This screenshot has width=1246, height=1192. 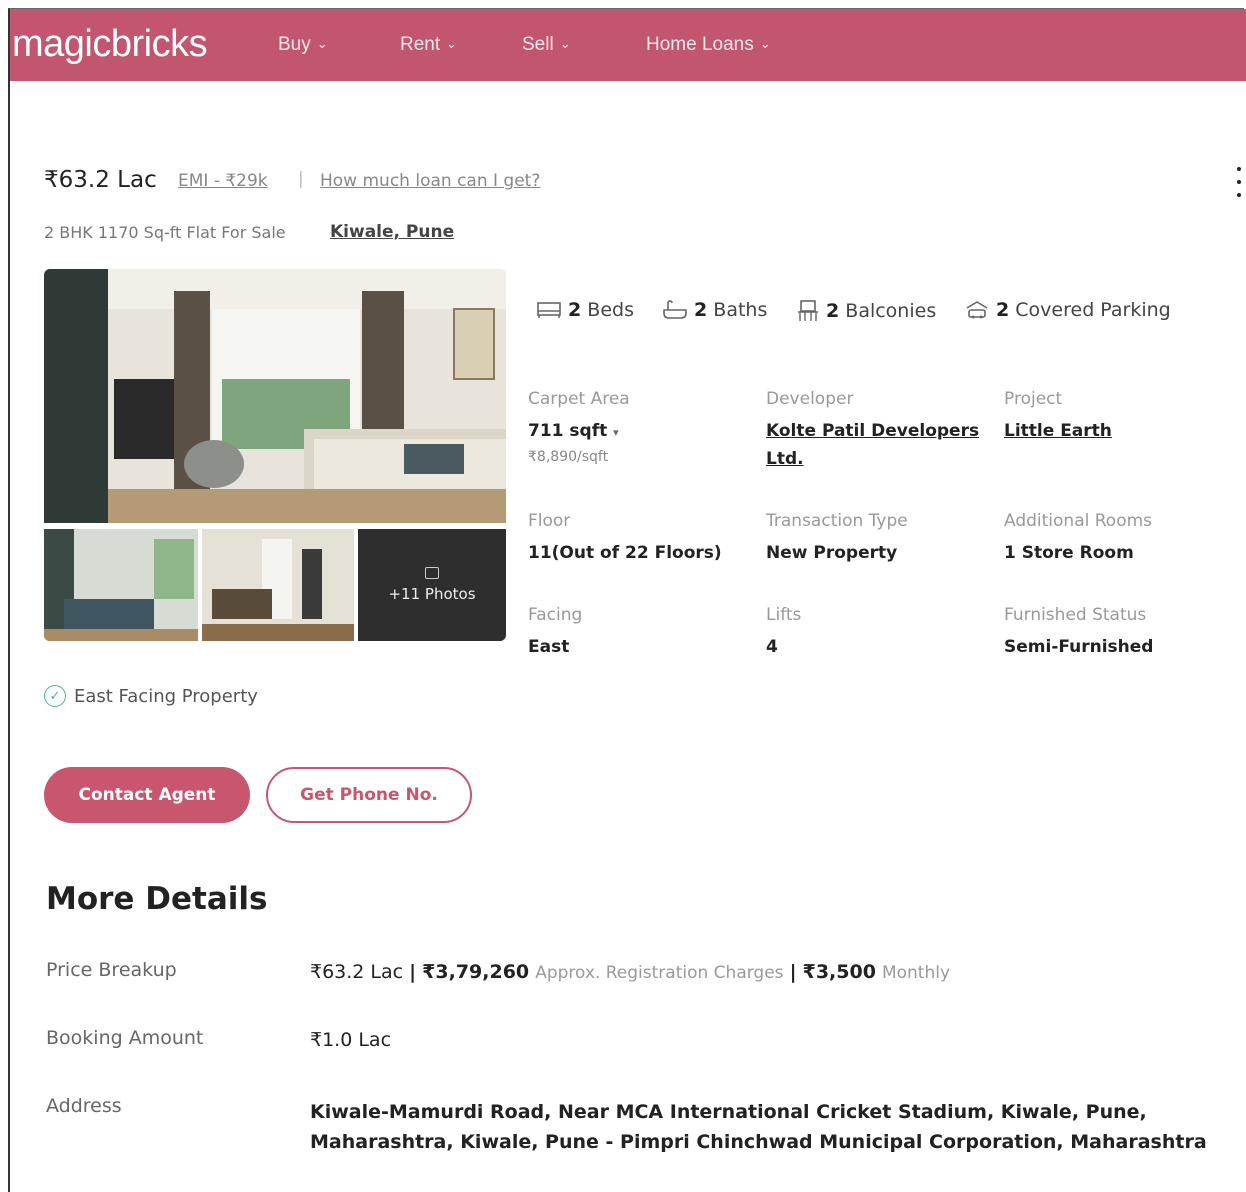 I want to click on more-photos-thumbnail: +11 Photos, so click(x=432, y=585).